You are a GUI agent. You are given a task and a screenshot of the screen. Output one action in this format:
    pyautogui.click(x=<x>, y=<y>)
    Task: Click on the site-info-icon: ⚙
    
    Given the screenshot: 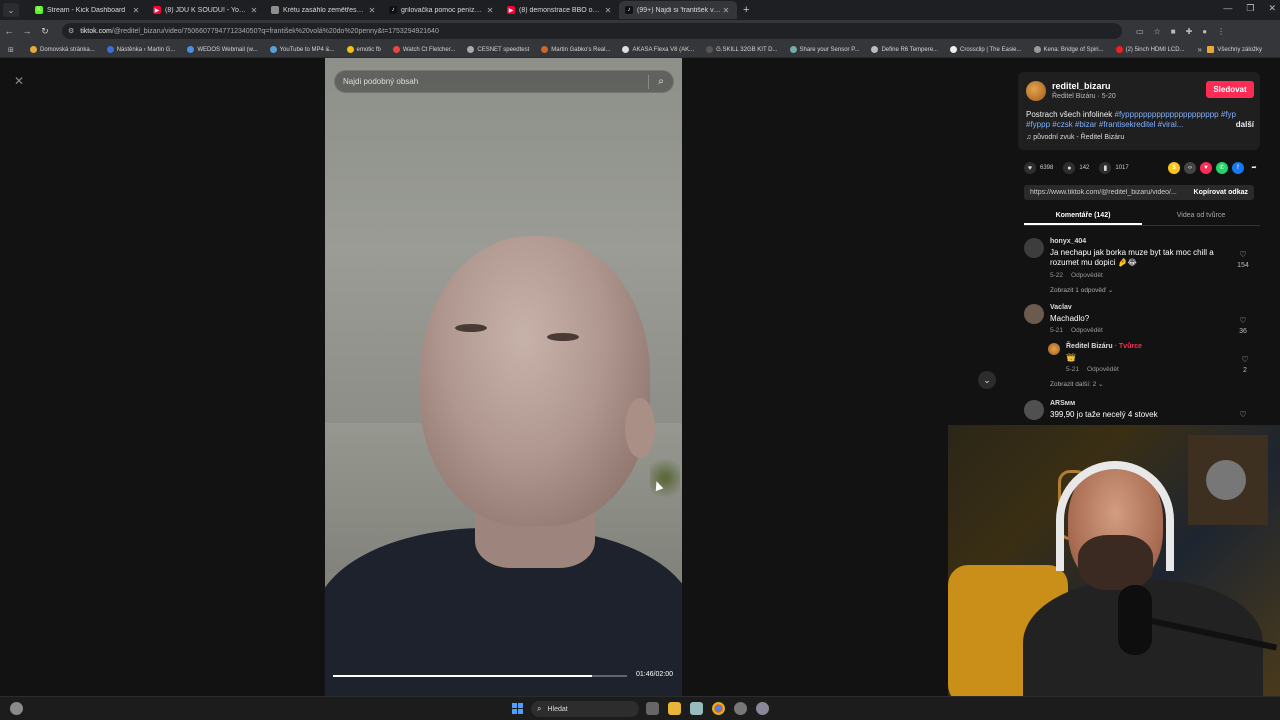 What is the action you would take?
    pyautogui.click(x=71, y=31)
    